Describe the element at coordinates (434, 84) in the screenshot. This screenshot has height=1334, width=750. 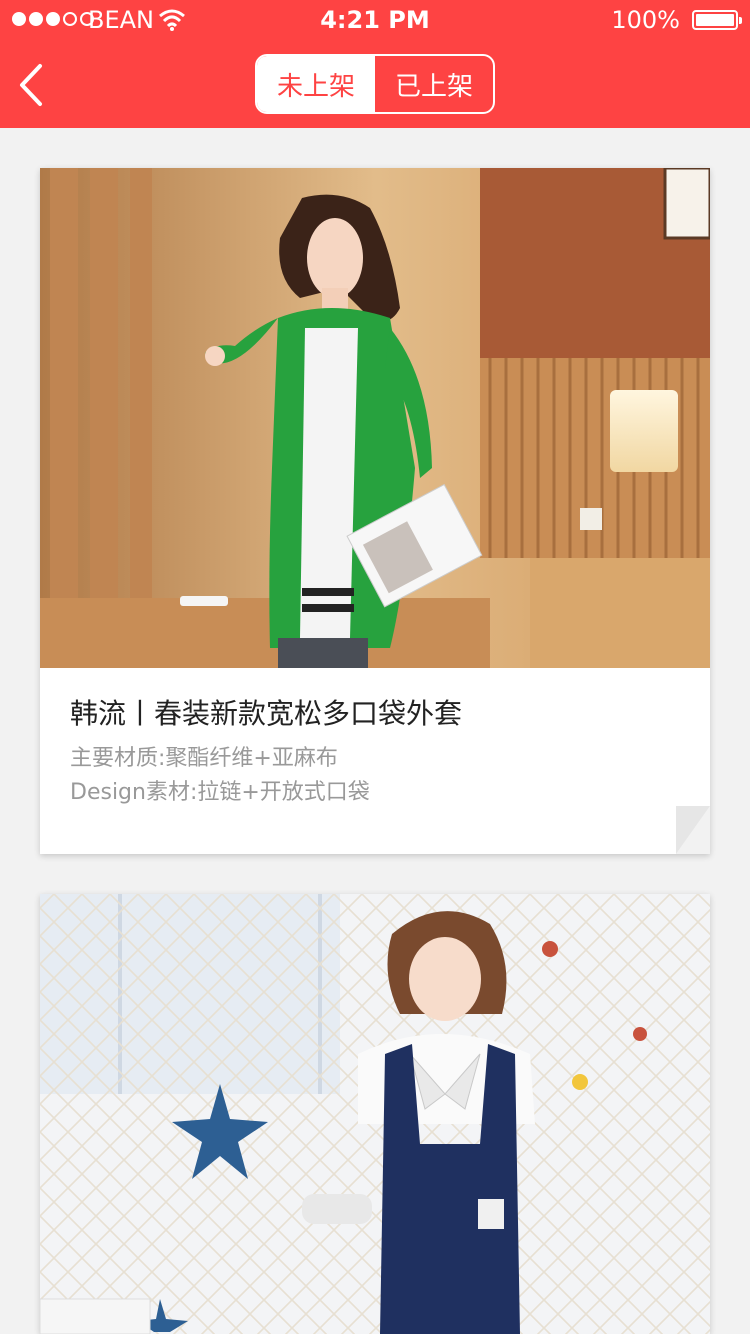
I see `tab-listed: 已上架` at that location.